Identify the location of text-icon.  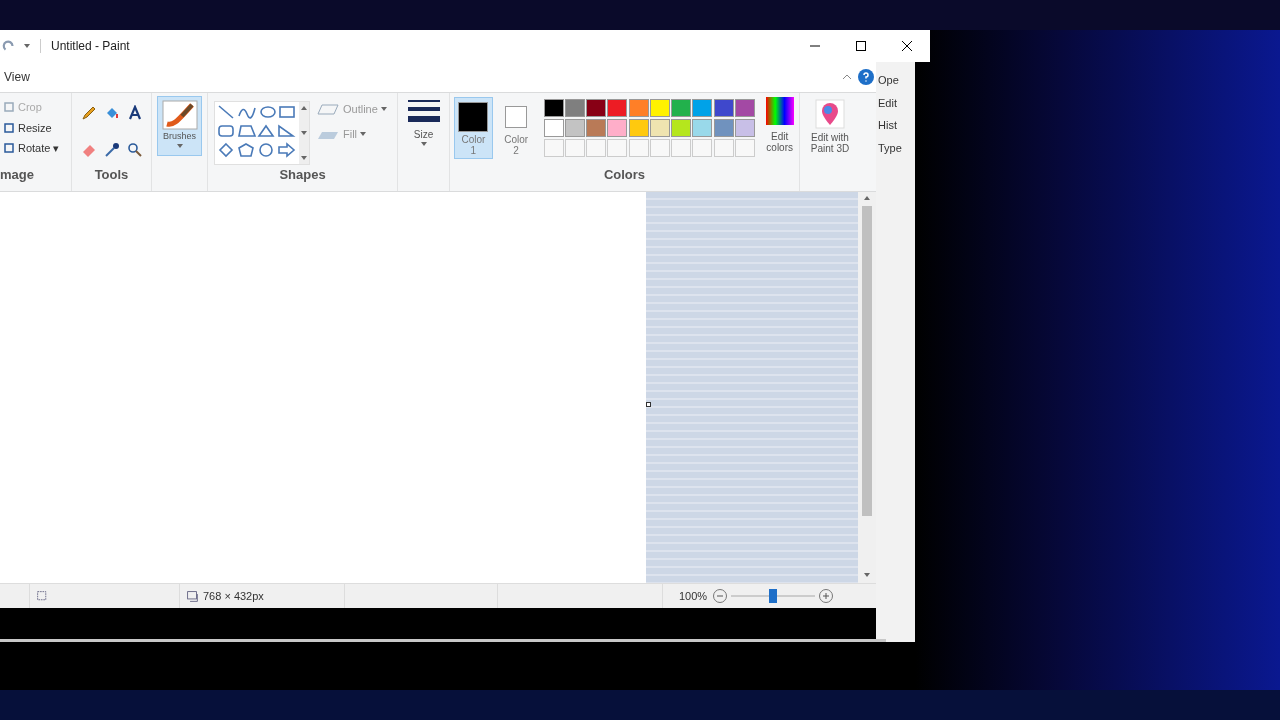
(134, 113).